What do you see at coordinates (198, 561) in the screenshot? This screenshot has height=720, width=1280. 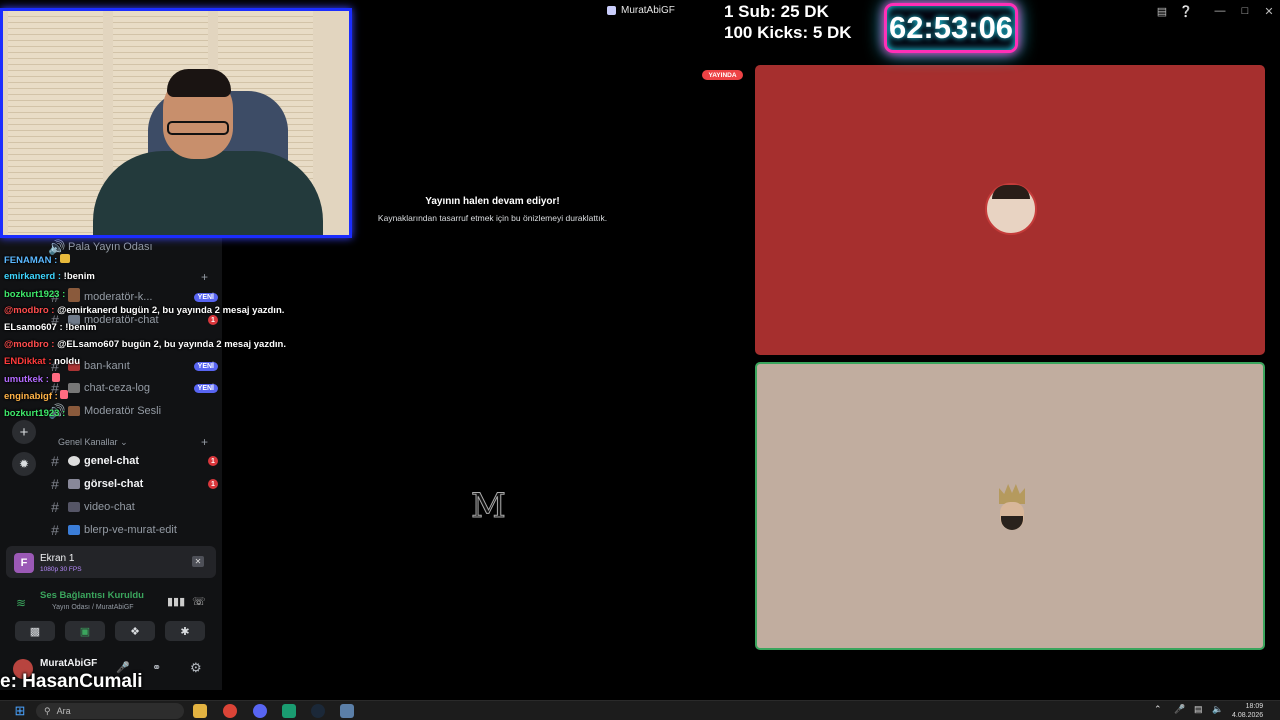 I see `stop-stream-icon: ✕` at bounding box center [198, 561].